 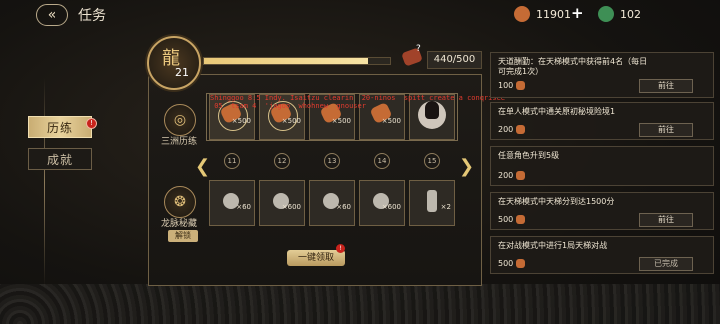 I want to click on level-marker: 13, so click(x=332, y=161).